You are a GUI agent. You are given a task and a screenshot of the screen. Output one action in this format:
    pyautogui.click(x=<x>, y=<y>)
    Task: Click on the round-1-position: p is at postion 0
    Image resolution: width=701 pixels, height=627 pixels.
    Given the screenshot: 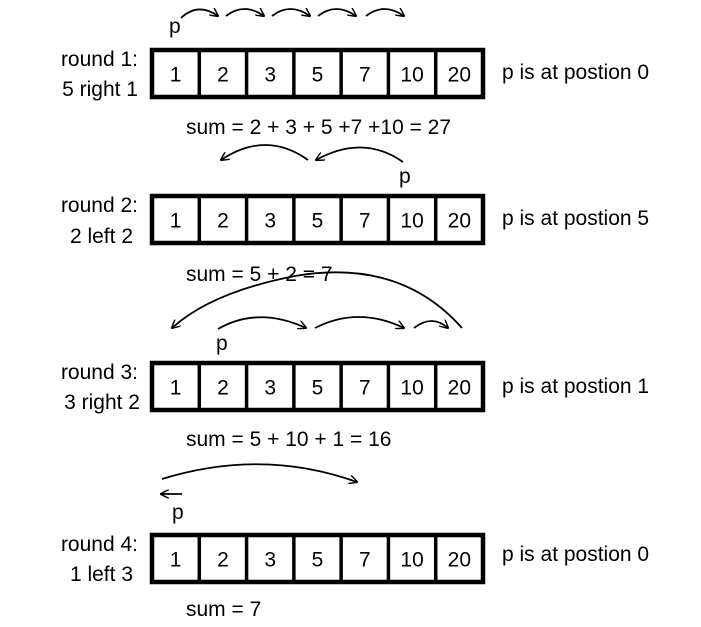 What is the action you would take?
    pyautogui.click(x=575, y=72)
    